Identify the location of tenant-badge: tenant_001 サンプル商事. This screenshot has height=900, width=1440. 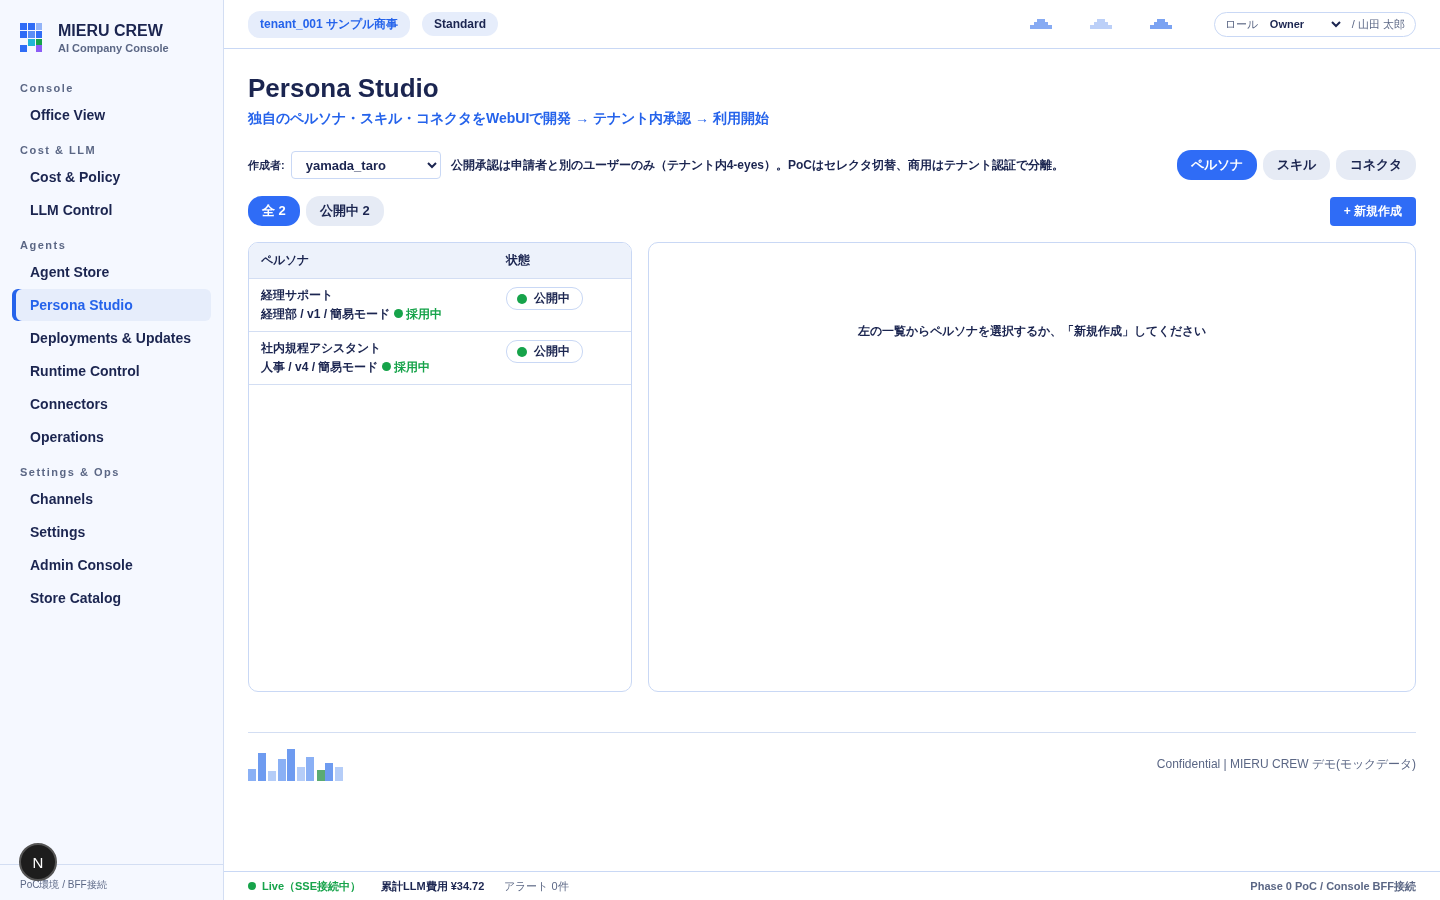
(329, 24).